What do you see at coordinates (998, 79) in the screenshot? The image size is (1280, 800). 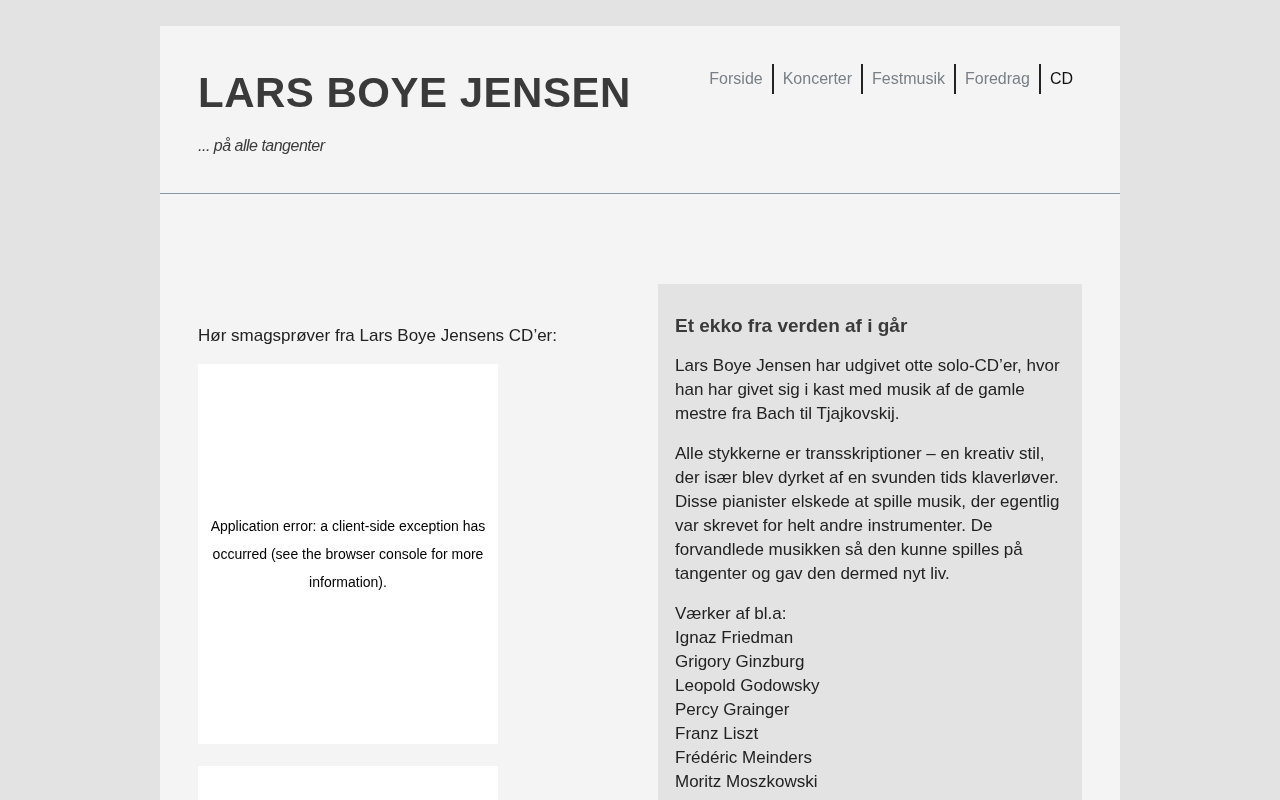 I see `nav-link: Foredrag` at bounding box center [998, 79].